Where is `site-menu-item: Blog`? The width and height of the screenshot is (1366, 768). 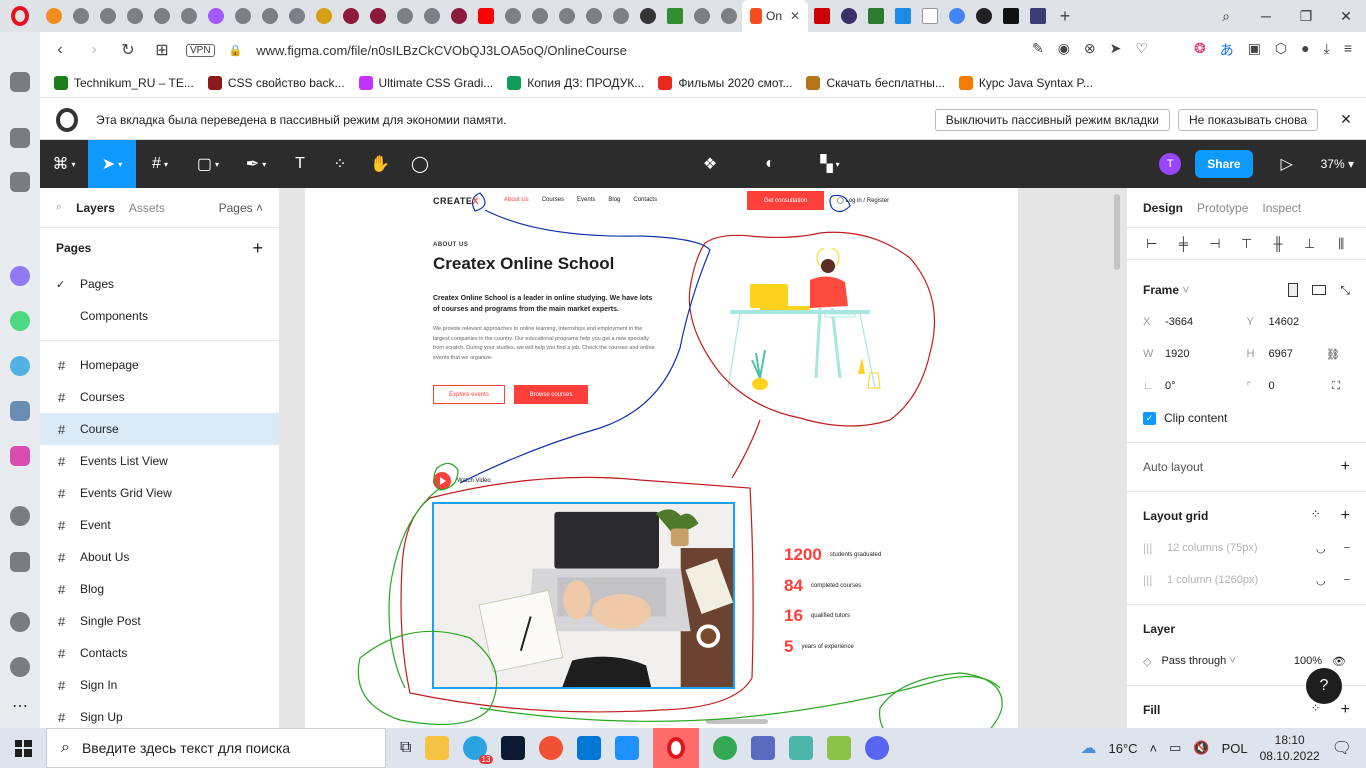 site-menu-item: Blog is located at coordinates (614, 200).